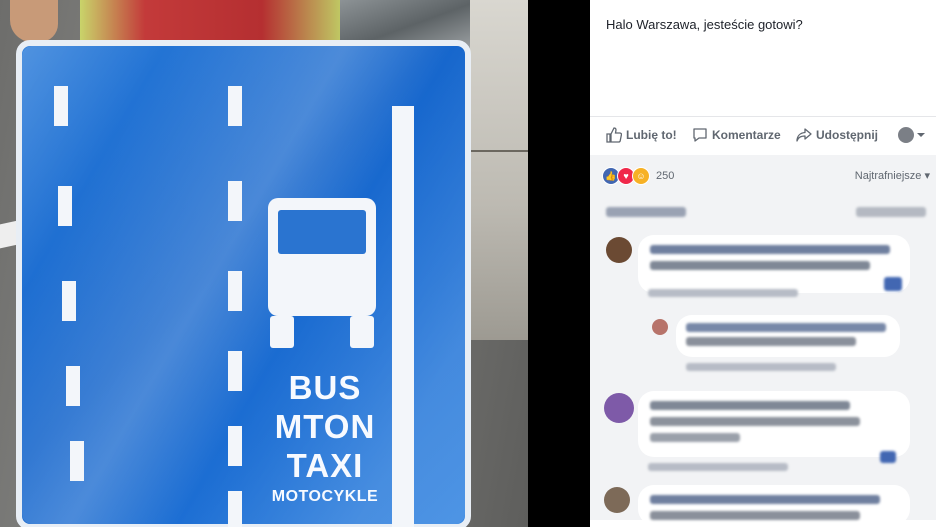 Image resolution: width=936 pixels, height=527 pixels. I want to click on comment-sort-dropdown: Najtrafniejsze ▾, so click(892, 175).